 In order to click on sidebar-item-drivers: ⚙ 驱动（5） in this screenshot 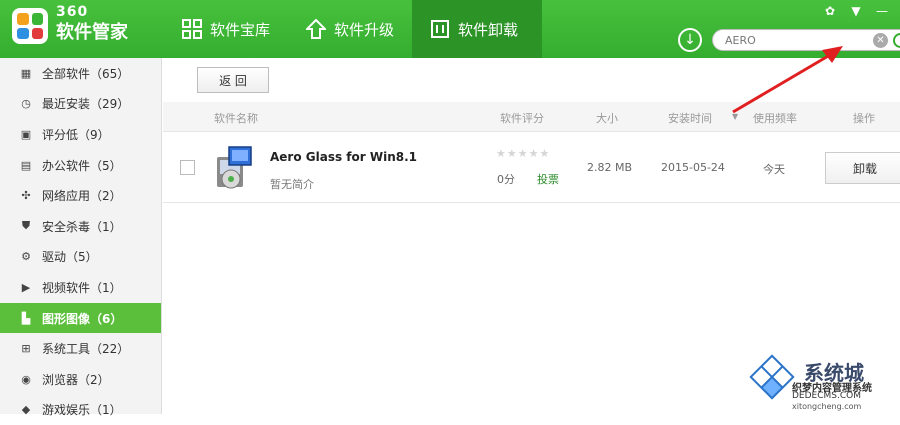, I will do `click(80, 257)`.